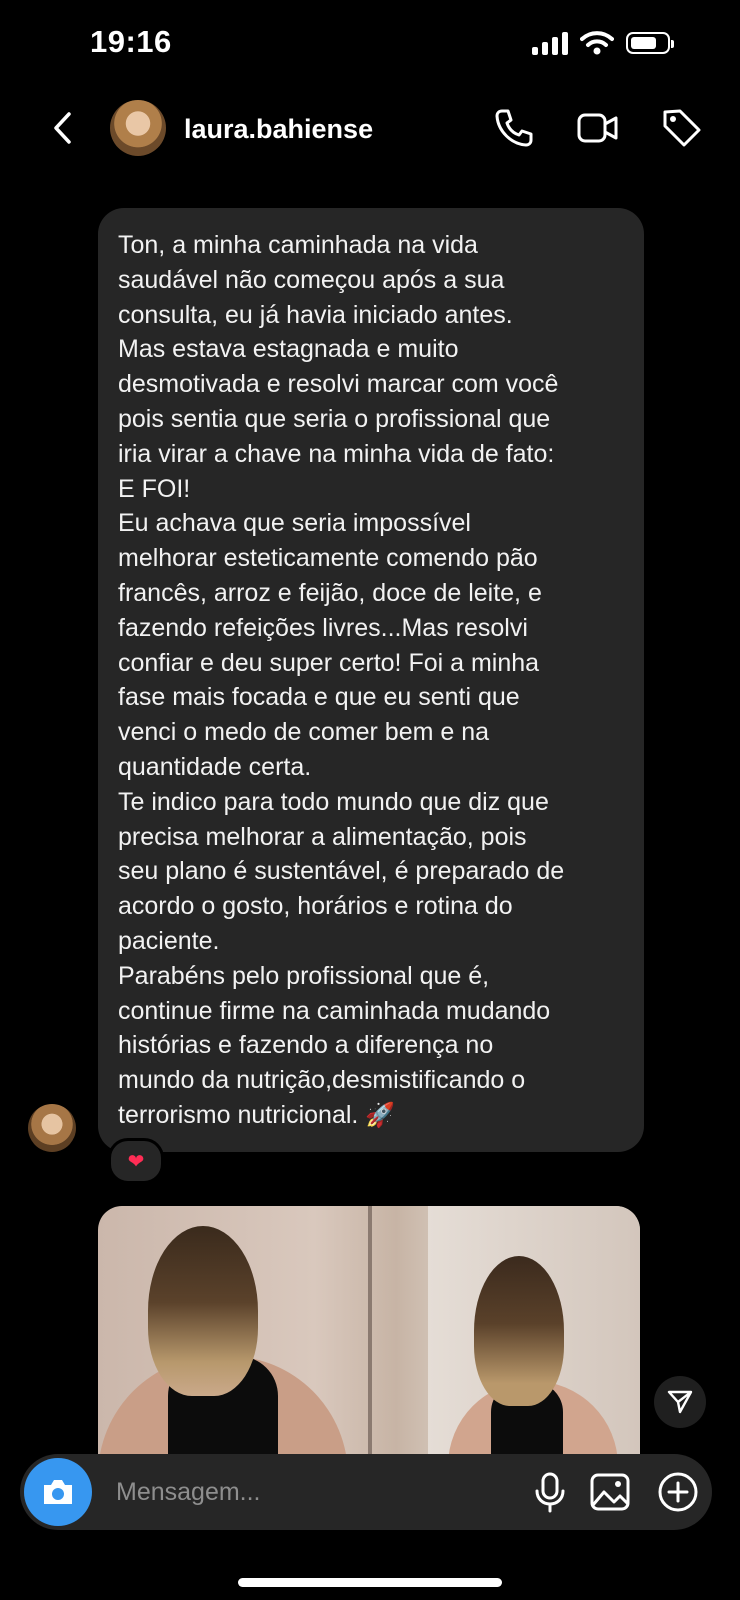 The image size is (740, 1600). What do you see at coordinates (550, 43) in the screenshot?
I see `cellular-signal-icon` at bounding box center [550, 43].